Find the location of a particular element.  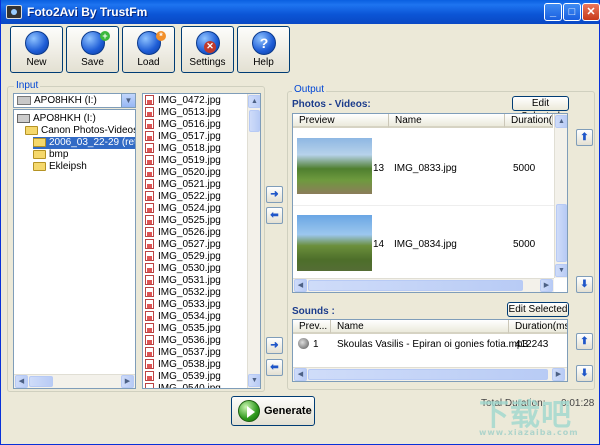

star-badge-icon: * is located at coordinates (161, 36).